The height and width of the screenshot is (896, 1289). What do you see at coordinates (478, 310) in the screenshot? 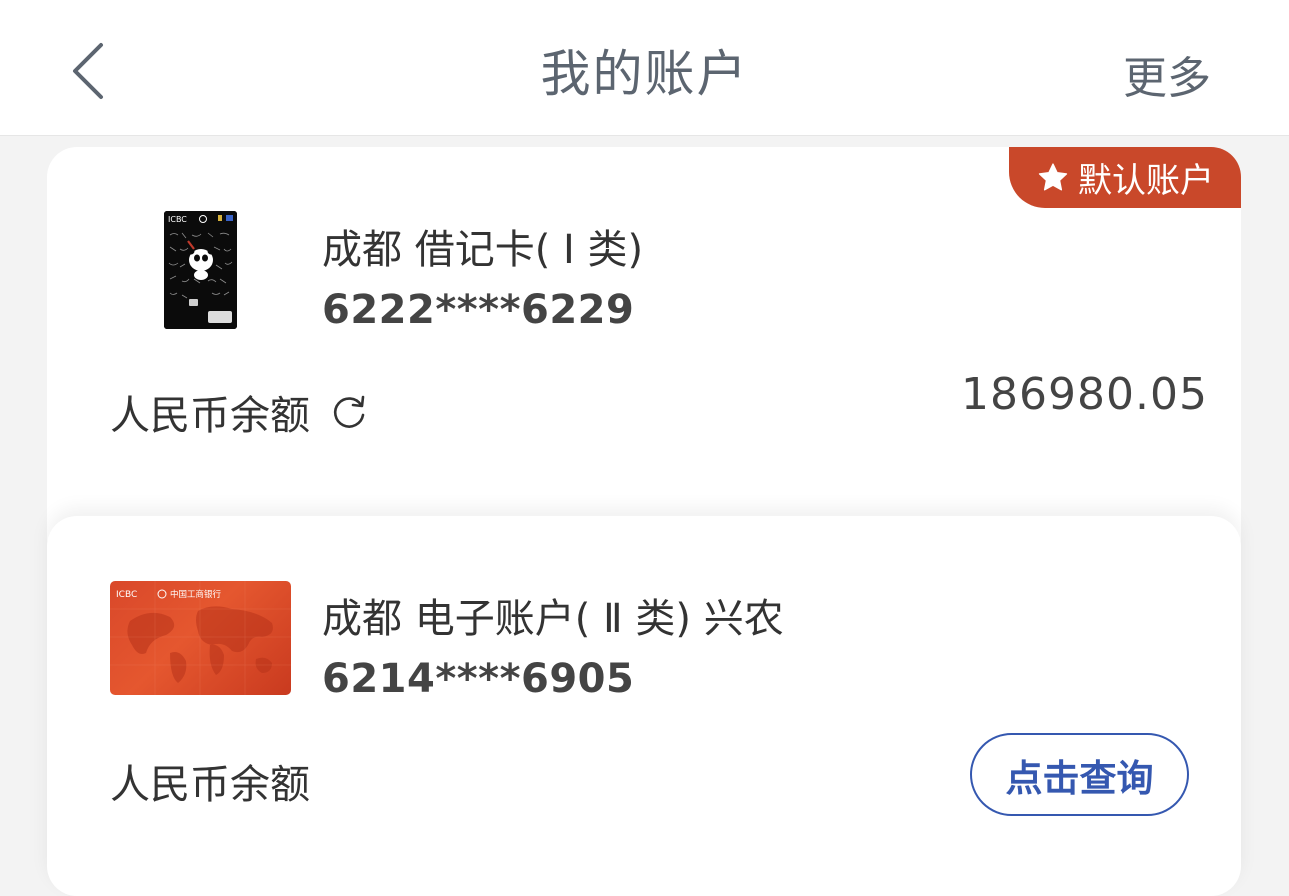
I see `account-number: 6222****6229` at bounding box center [478, 310].